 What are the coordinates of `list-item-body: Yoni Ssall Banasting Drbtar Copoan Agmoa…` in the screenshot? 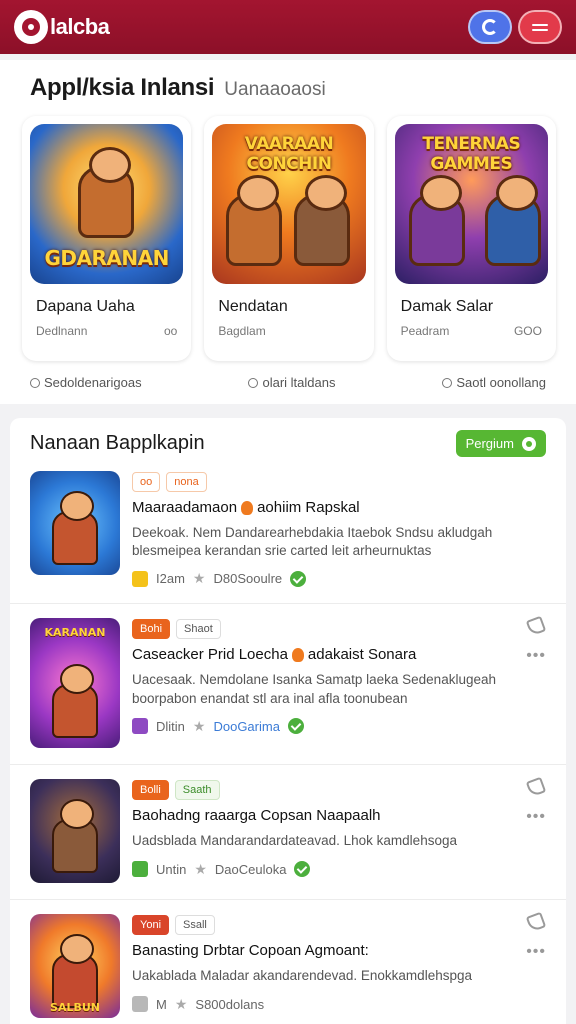 It's located at (339, 966).